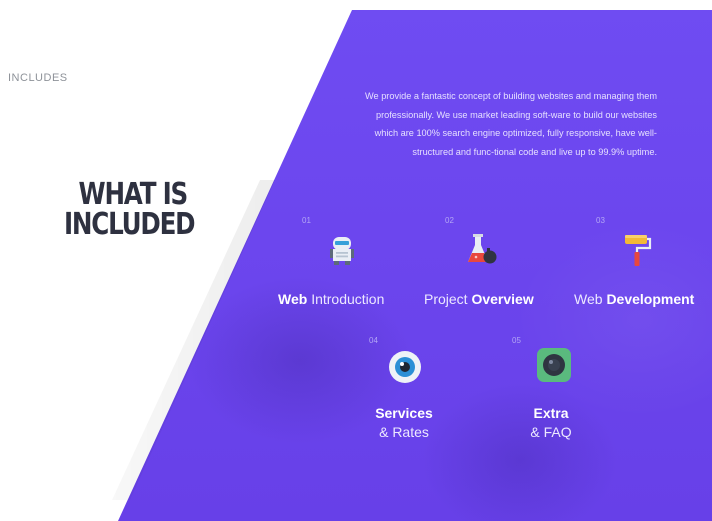 The width and height of the screenshot is (712, 521). I want to click on feature-title: Web Introduction, so click(331, 299).